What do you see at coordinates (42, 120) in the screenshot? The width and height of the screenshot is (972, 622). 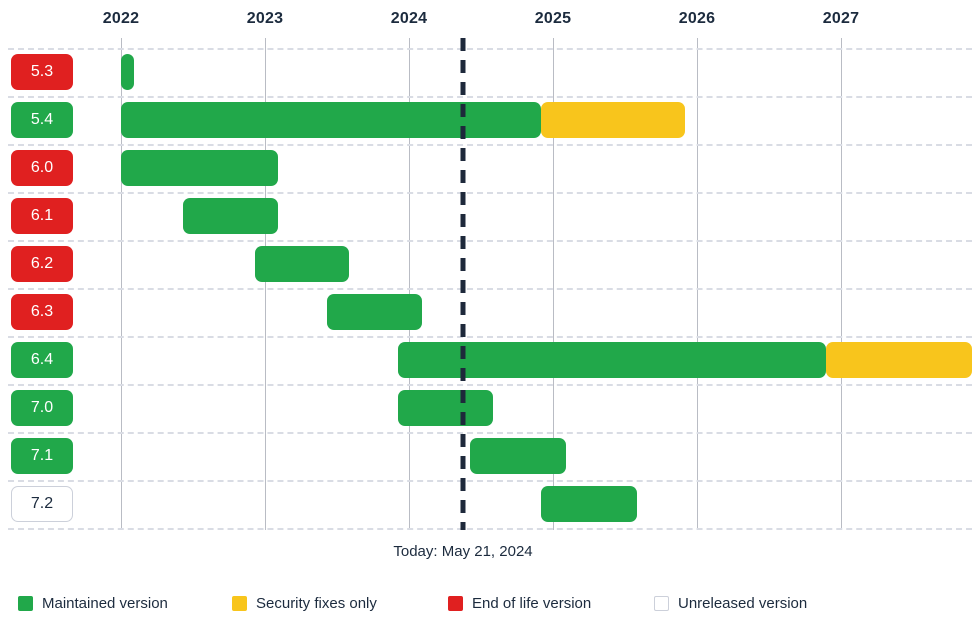 I see `version-badge-5.4: 5.4` at bounding box center [42, 120].